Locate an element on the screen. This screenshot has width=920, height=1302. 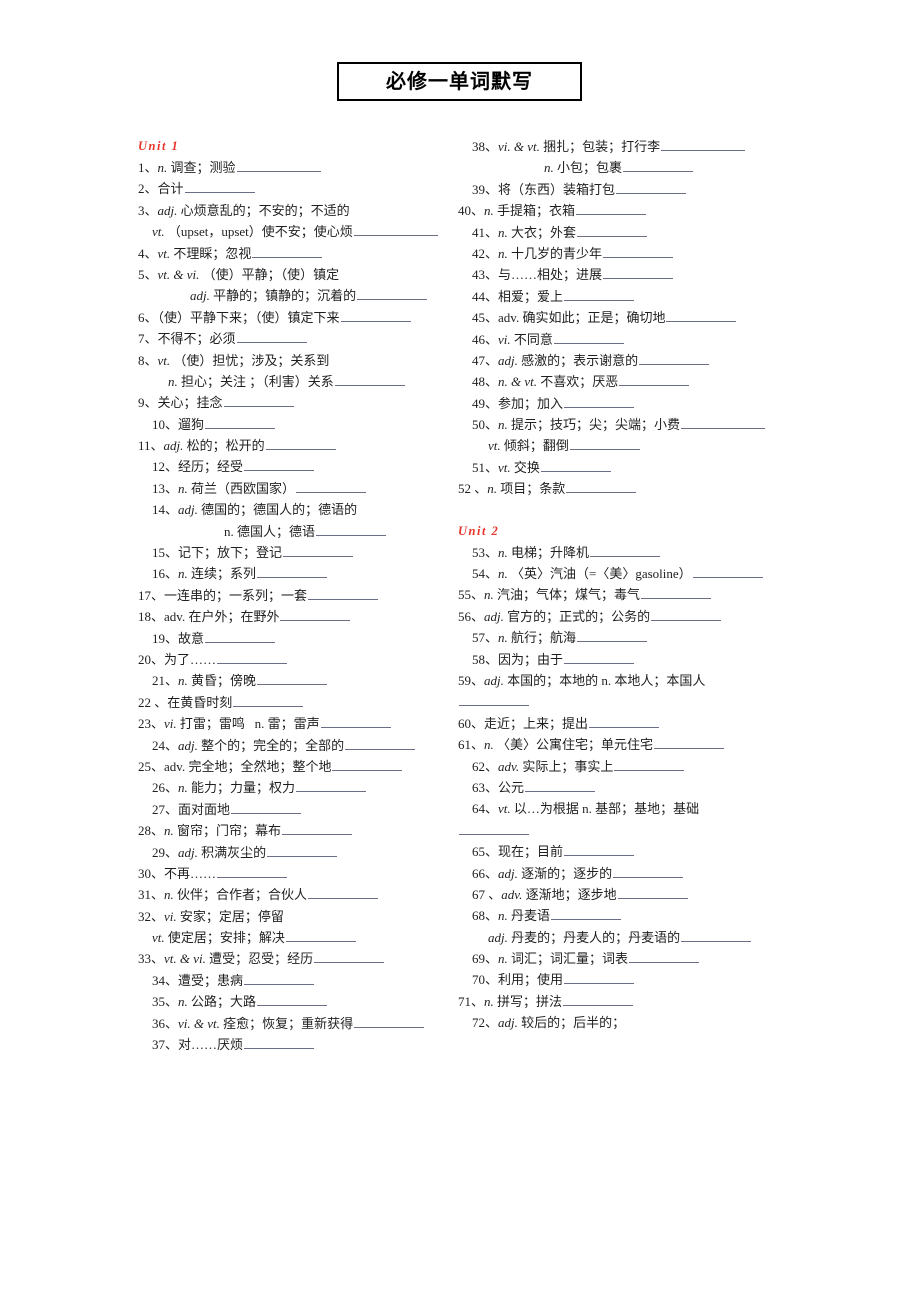
item-definition: 遭受；患病 is located at coordinates (211, 980).